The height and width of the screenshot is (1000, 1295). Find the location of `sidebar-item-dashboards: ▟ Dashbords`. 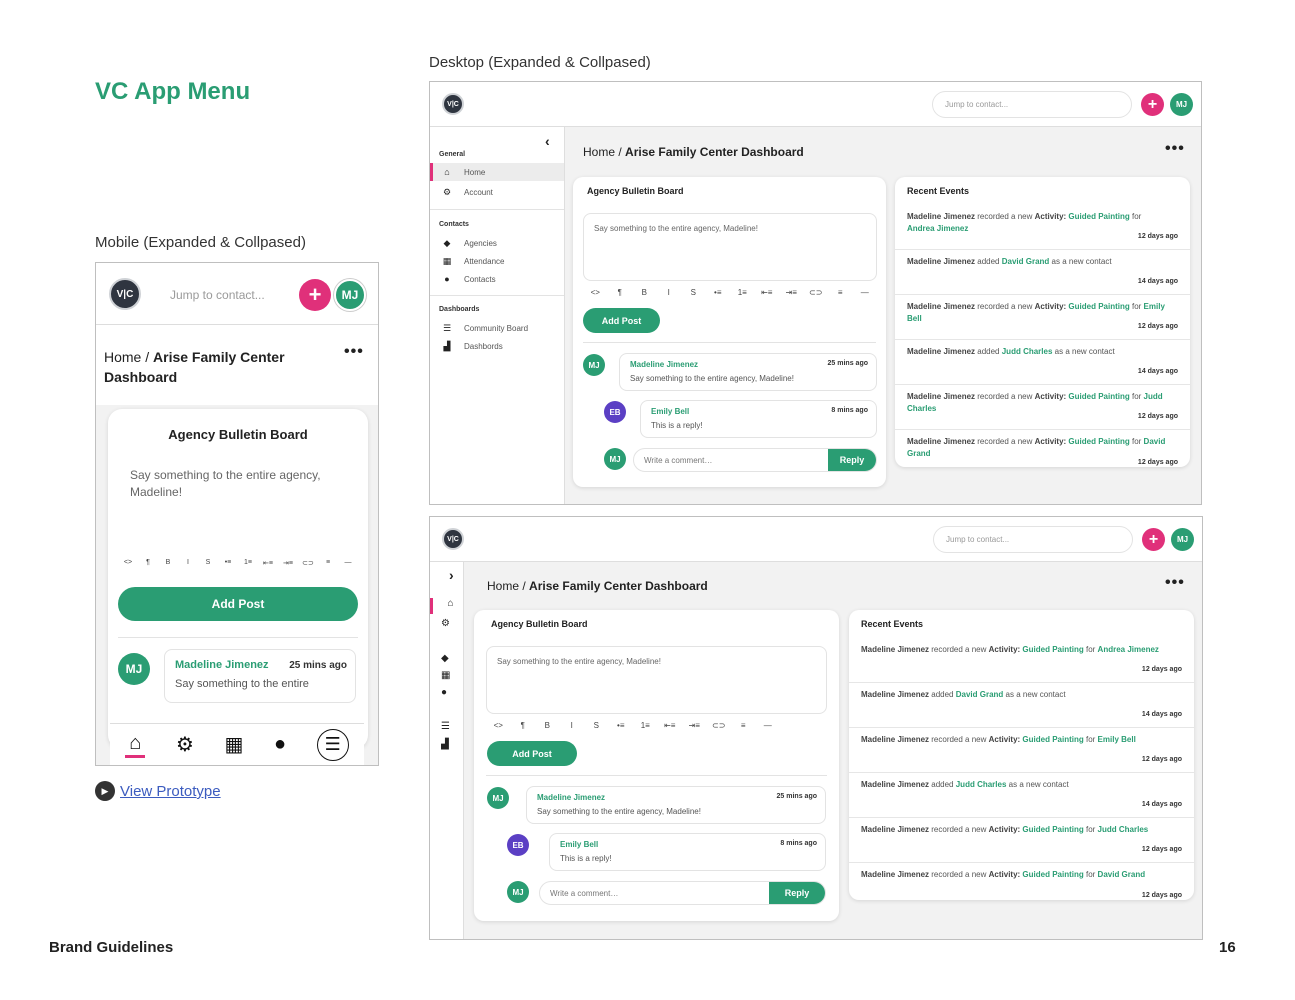

sidebar-item-dashboards: ▟ Dashbords is located at coordinates (471, 346).